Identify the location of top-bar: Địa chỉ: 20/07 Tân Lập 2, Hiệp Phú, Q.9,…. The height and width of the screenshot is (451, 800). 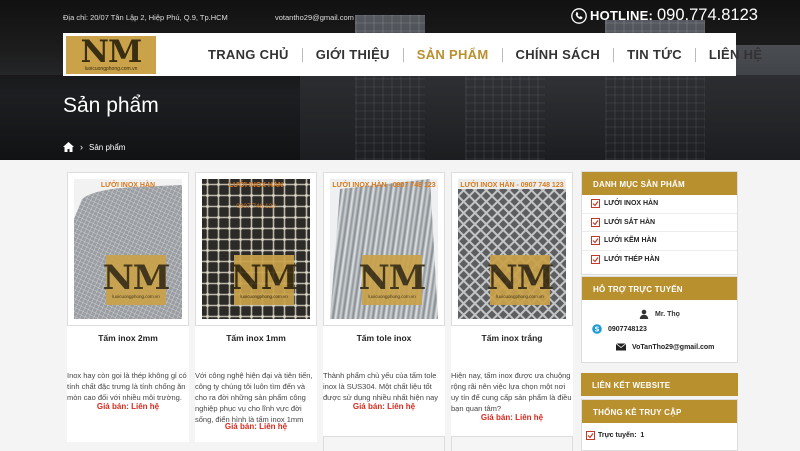
(400, 16).